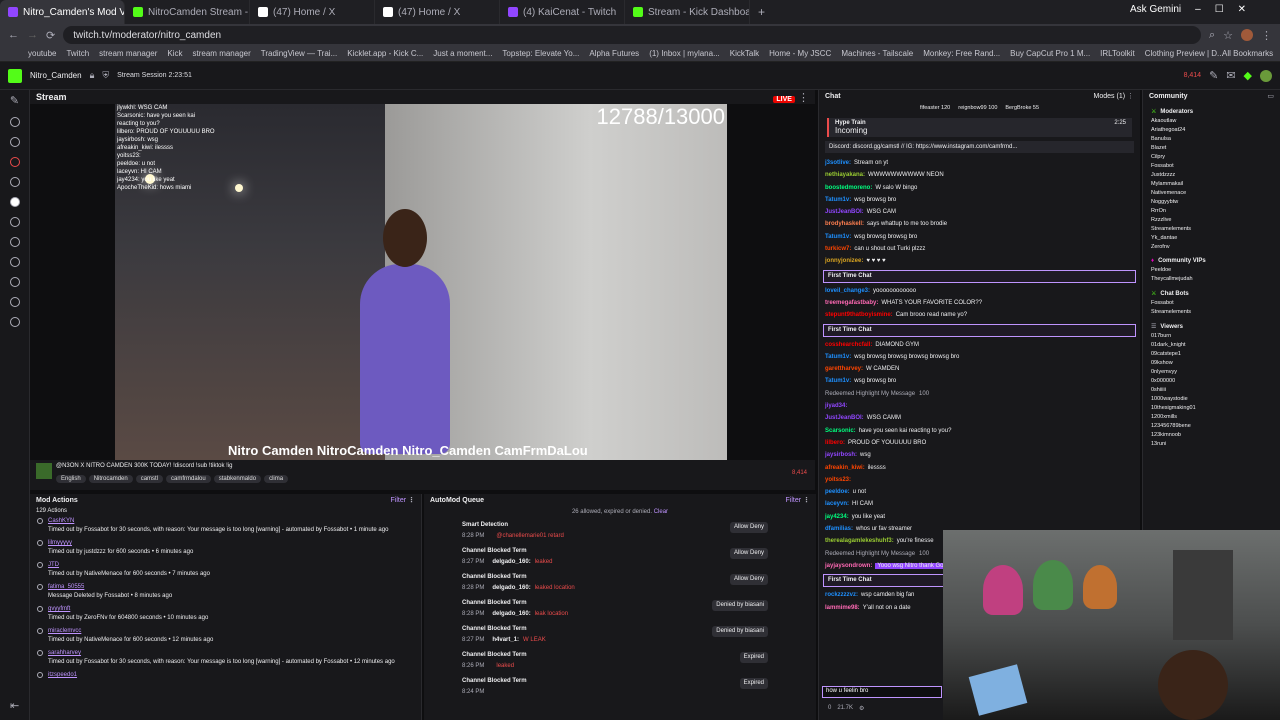 This screenshot has width=1280, height=720. I want to click on bookmark-item: Alpha Futures, so click(614, 53).